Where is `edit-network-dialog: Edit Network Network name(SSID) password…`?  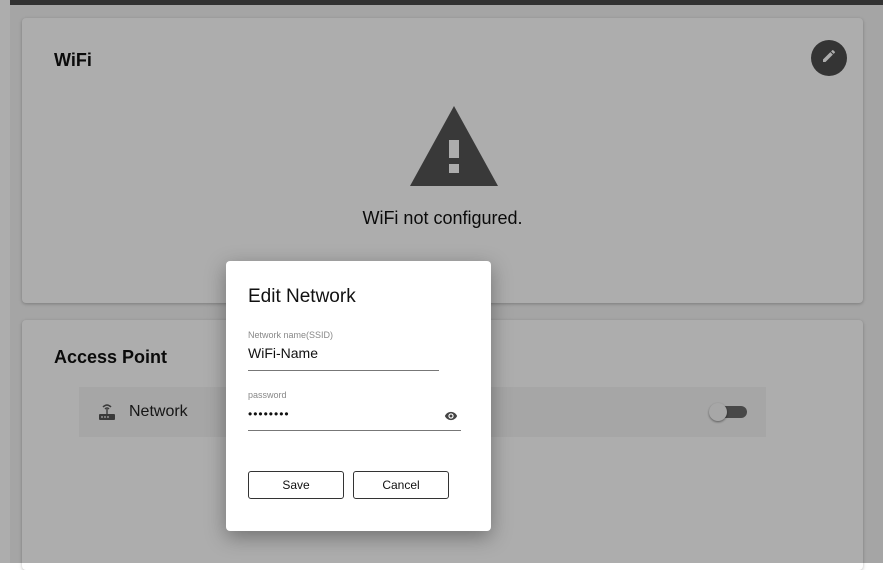 edit-network-dialog: Edit Network Network name(SSID) password… is located at coordinates (358, 396).